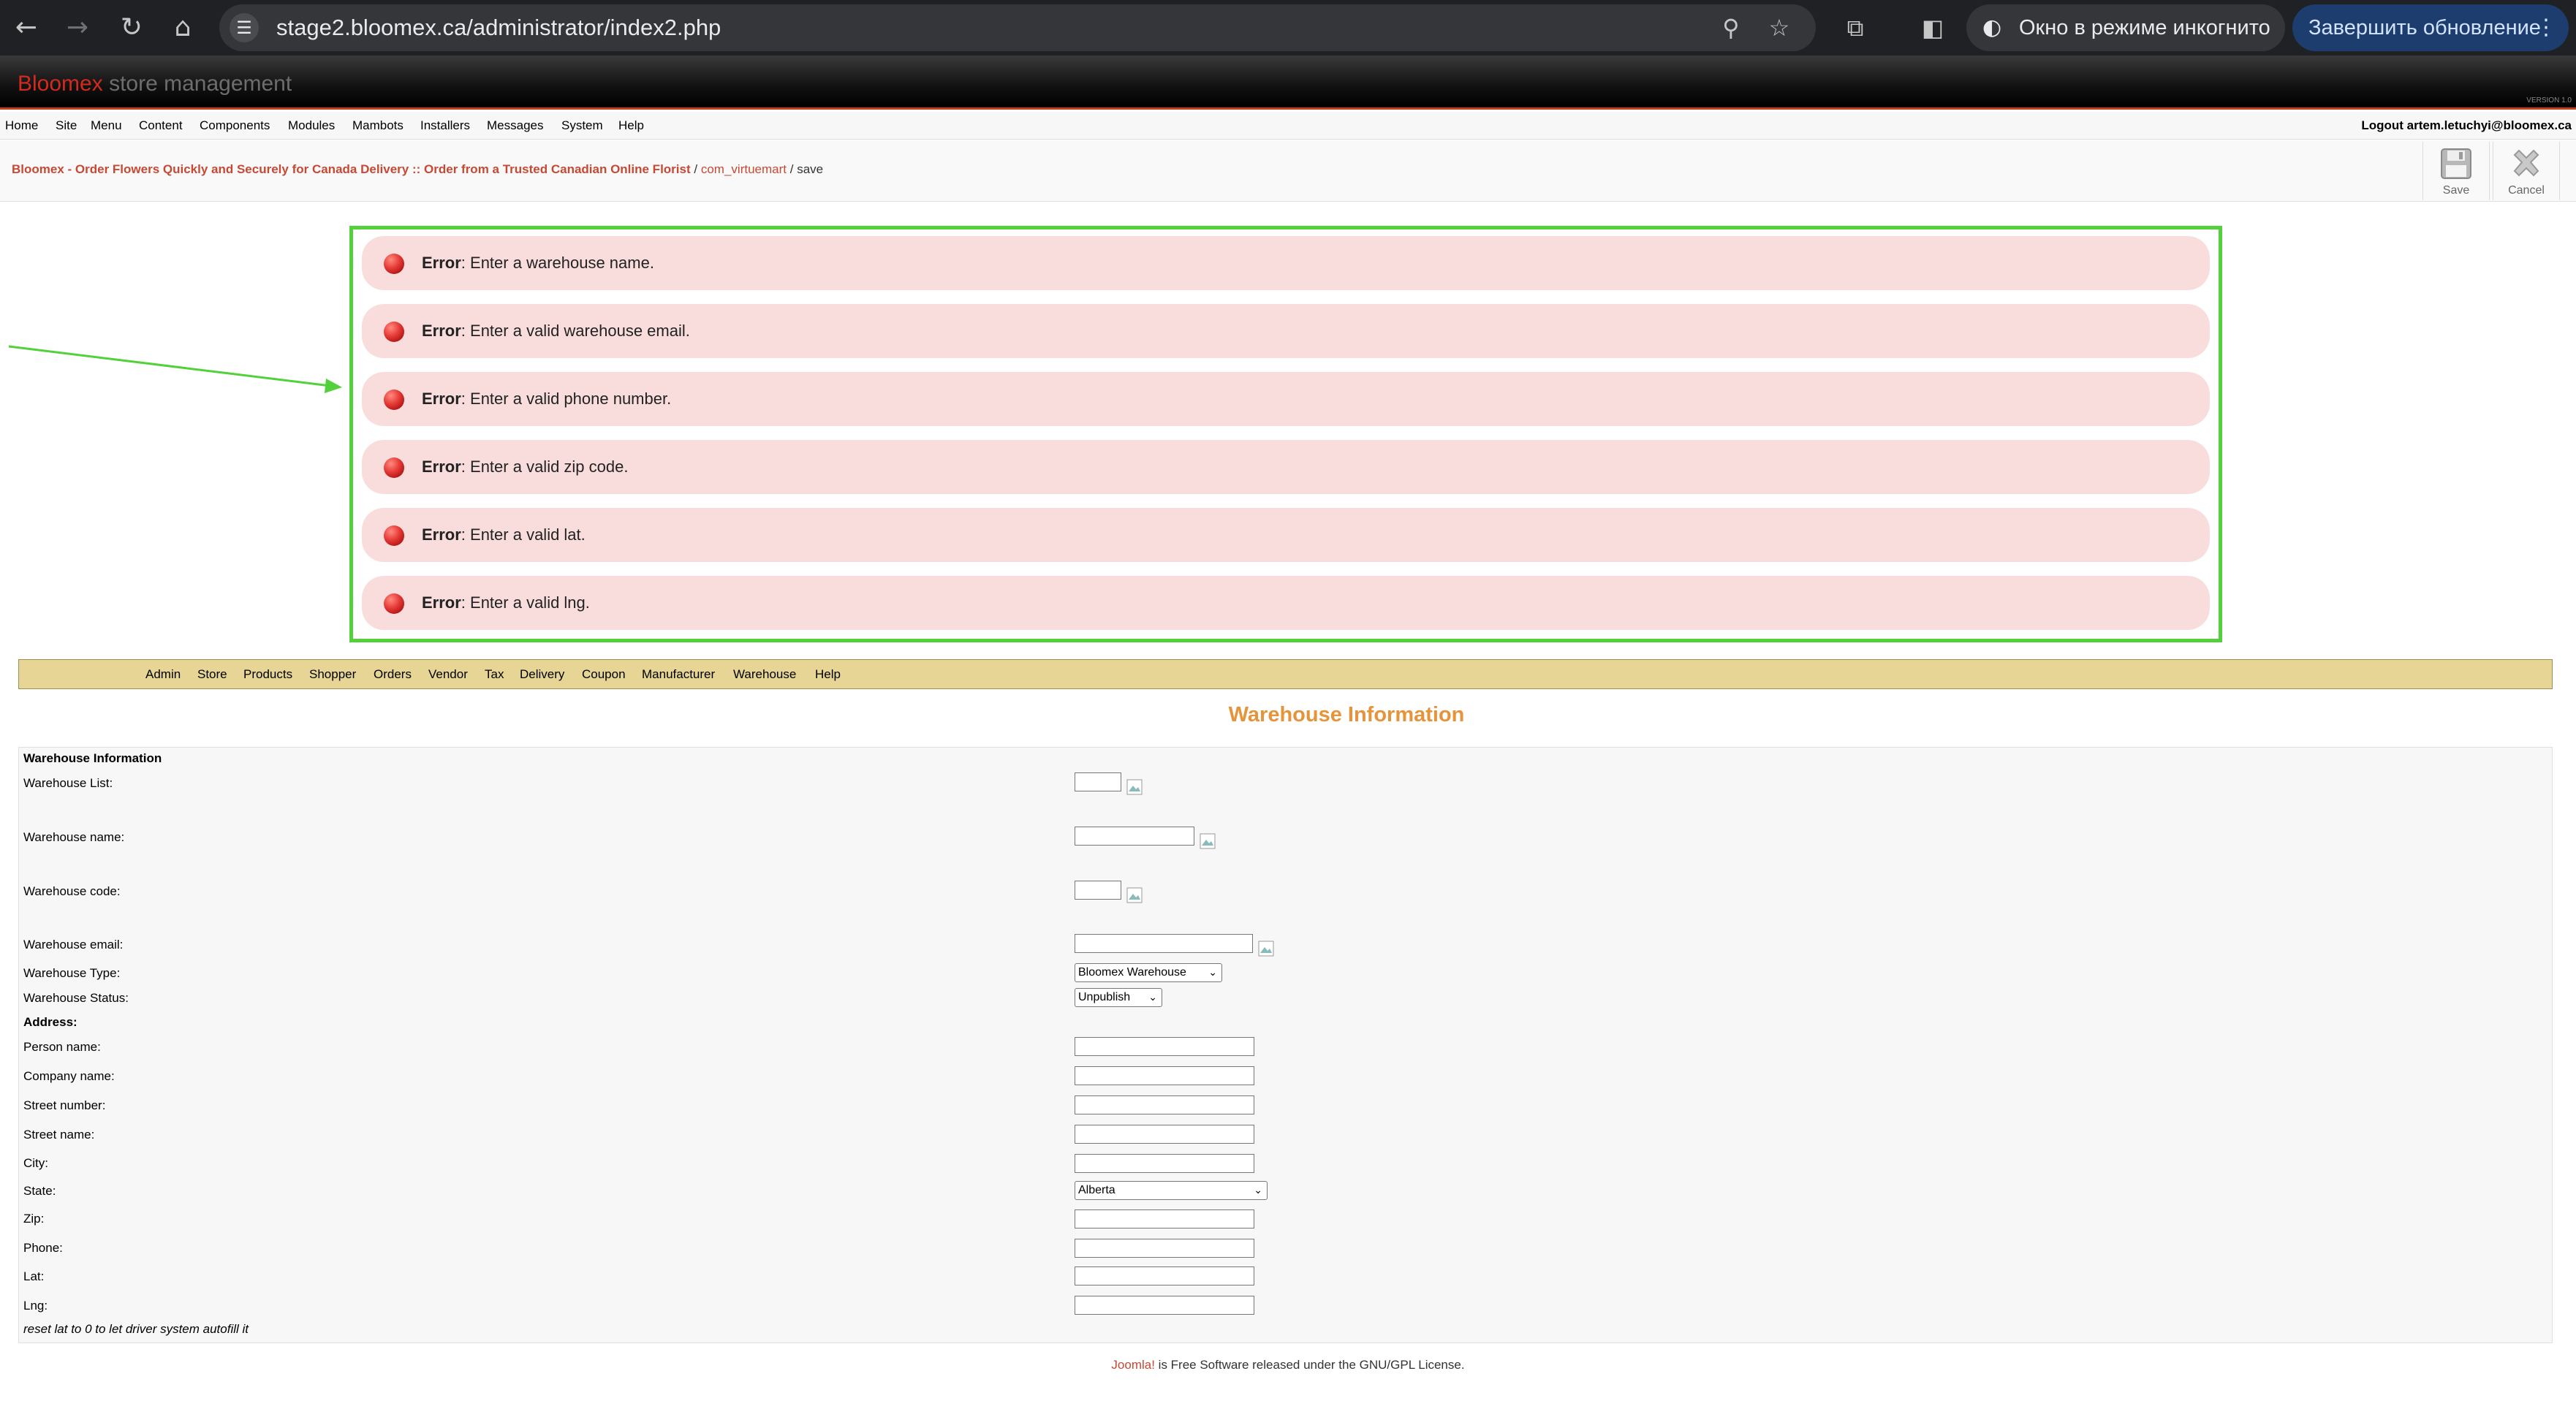 Image resolution: width=2576 pixels, height=1409 pixels. What do you see at coordinates (161, 126) in the screenshot?
I see `menu-content: Content` at bounding box center [161, 126].